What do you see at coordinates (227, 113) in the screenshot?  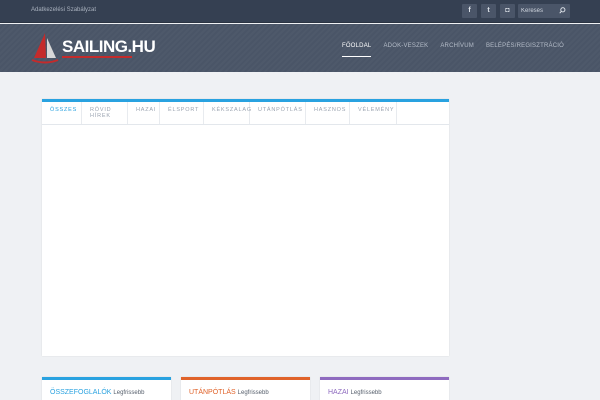 I see `tab-4: KÉKSZALAG` at bounding box center [227, 113].